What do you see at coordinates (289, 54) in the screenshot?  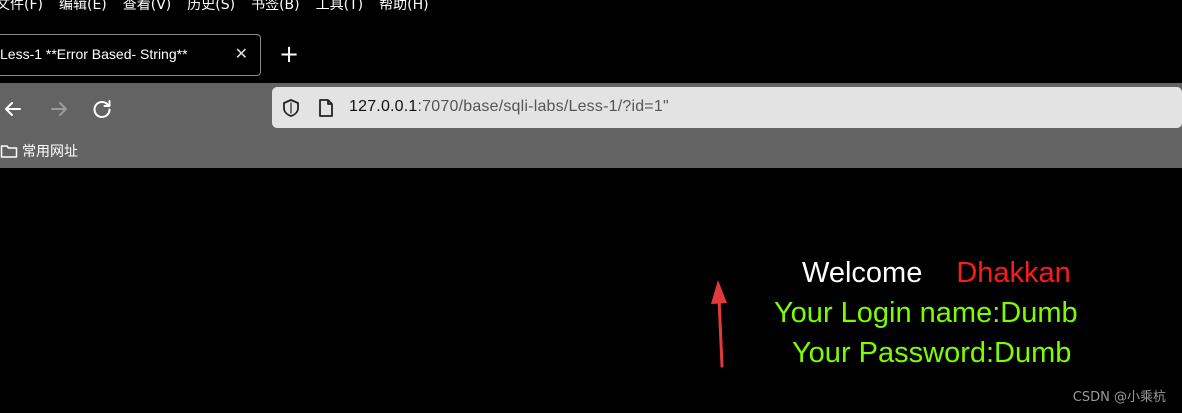 I see `new-tab-button: +` at bounding box center [289, 54].